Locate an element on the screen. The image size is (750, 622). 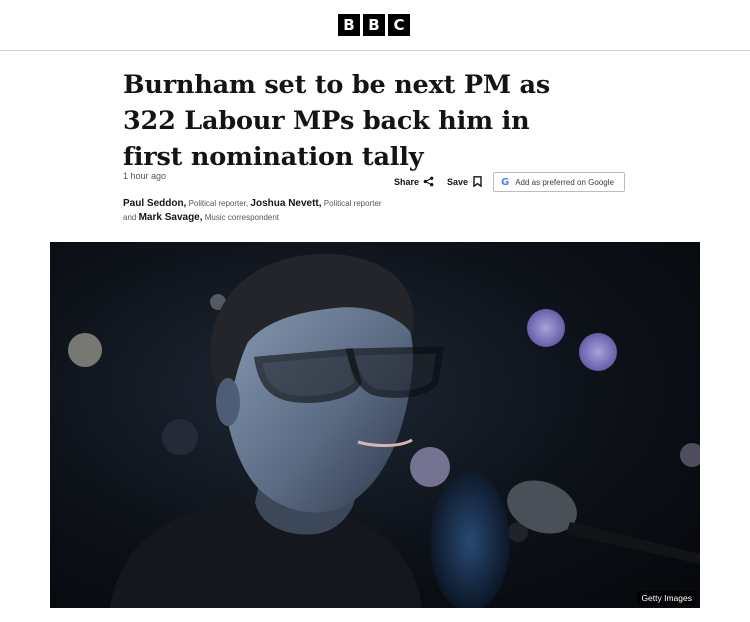
save-button: Save is located at coordinates (464, 181).